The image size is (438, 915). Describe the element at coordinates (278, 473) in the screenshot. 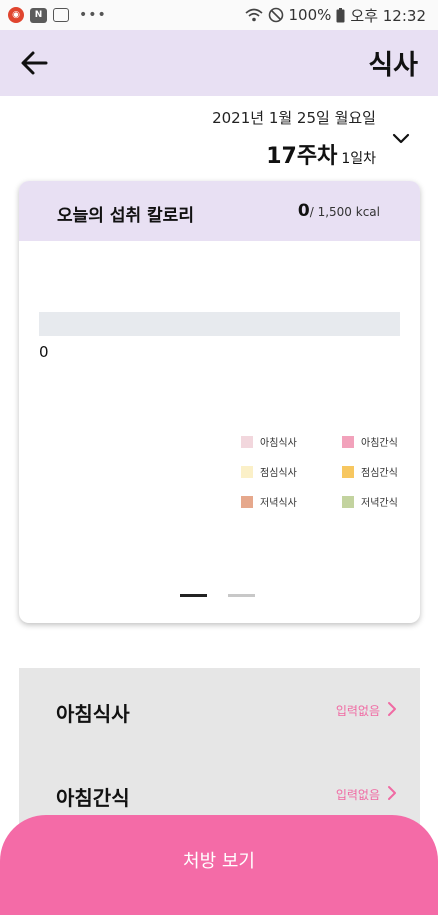

I see `legend-label: 점심식사` at that location.